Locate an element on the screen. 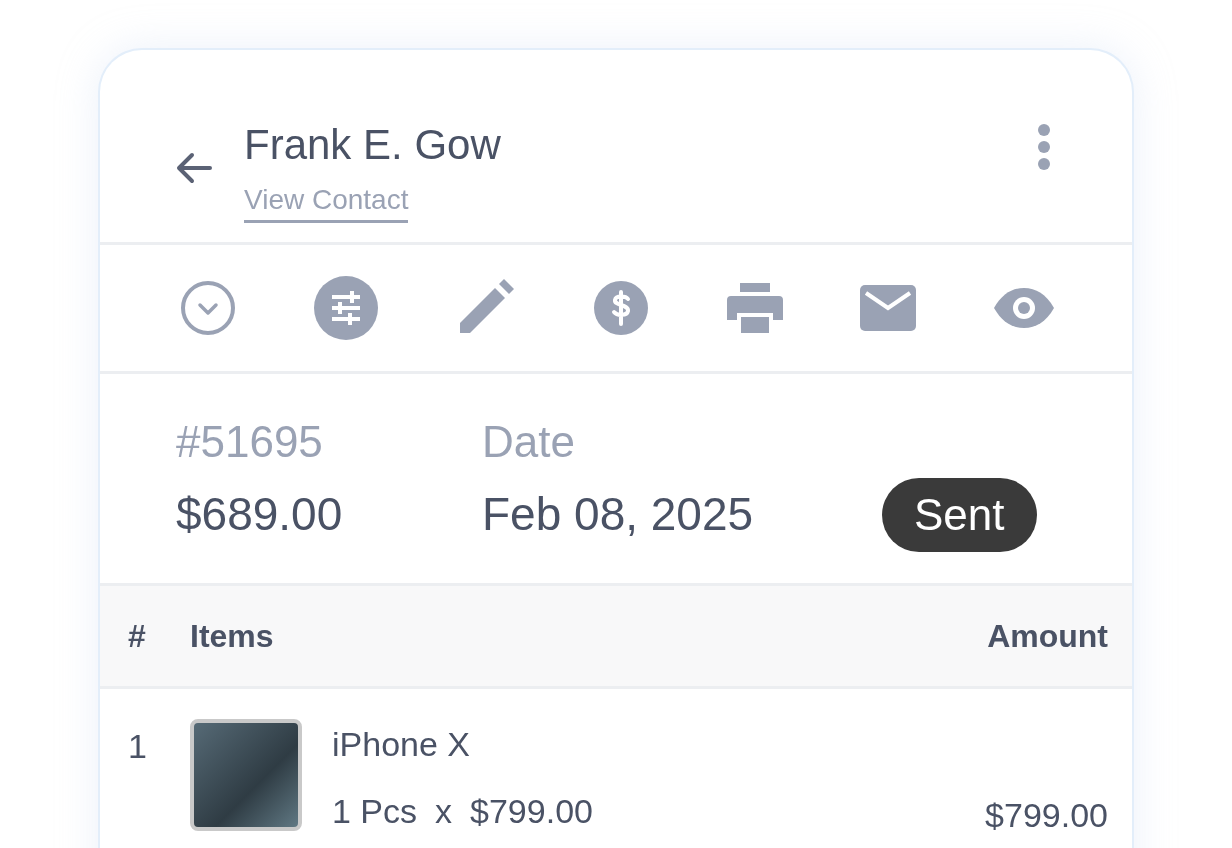  item-name: iPhone X is located at coordinates (401, 744).